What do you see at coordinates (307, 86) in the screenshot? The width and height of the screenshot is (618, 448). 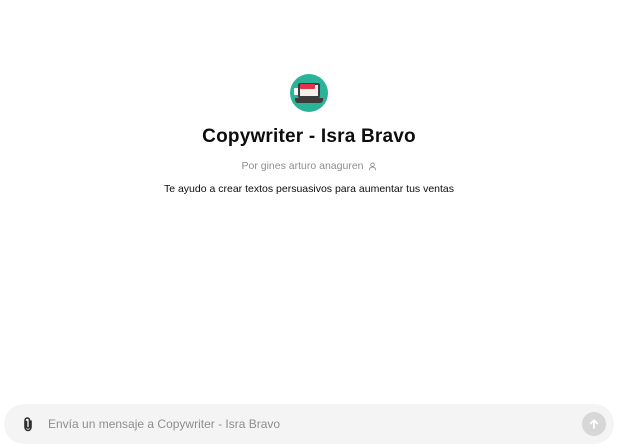 I see `screen-label-icon` at bounding box center [307, 86].